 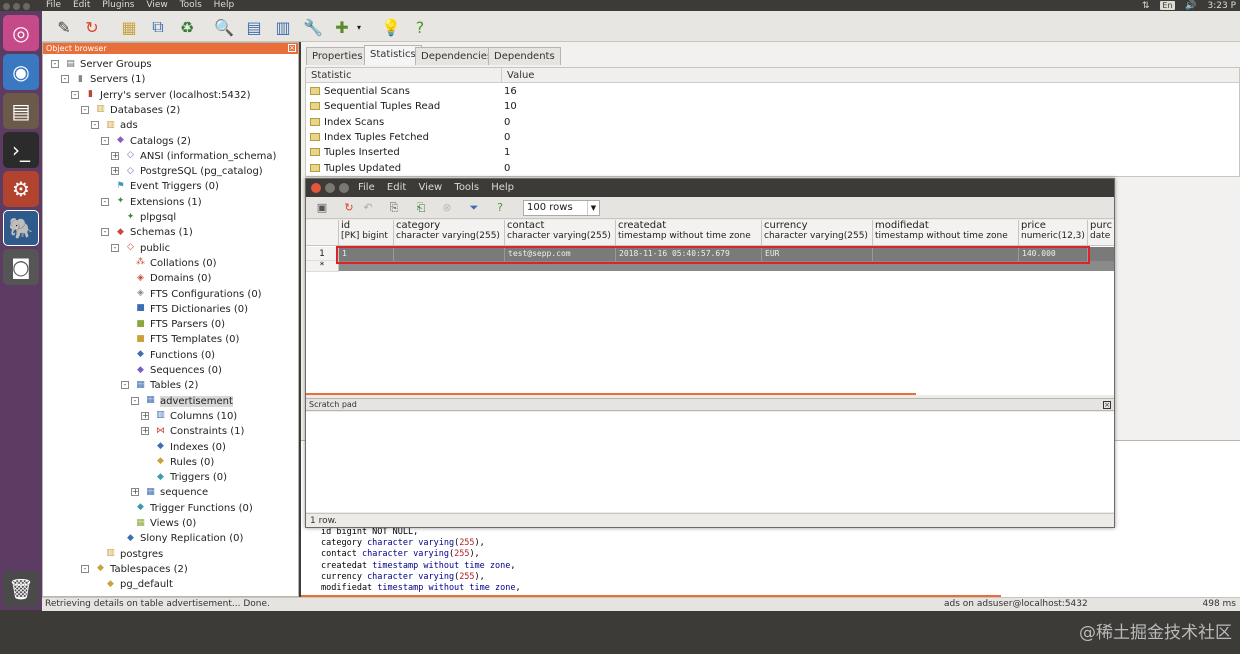 What do you see at coordinates (159, 385) in the screenshot?
I see `tree-node: - ▦ Tables (2)` at bounding box center [159, 385].